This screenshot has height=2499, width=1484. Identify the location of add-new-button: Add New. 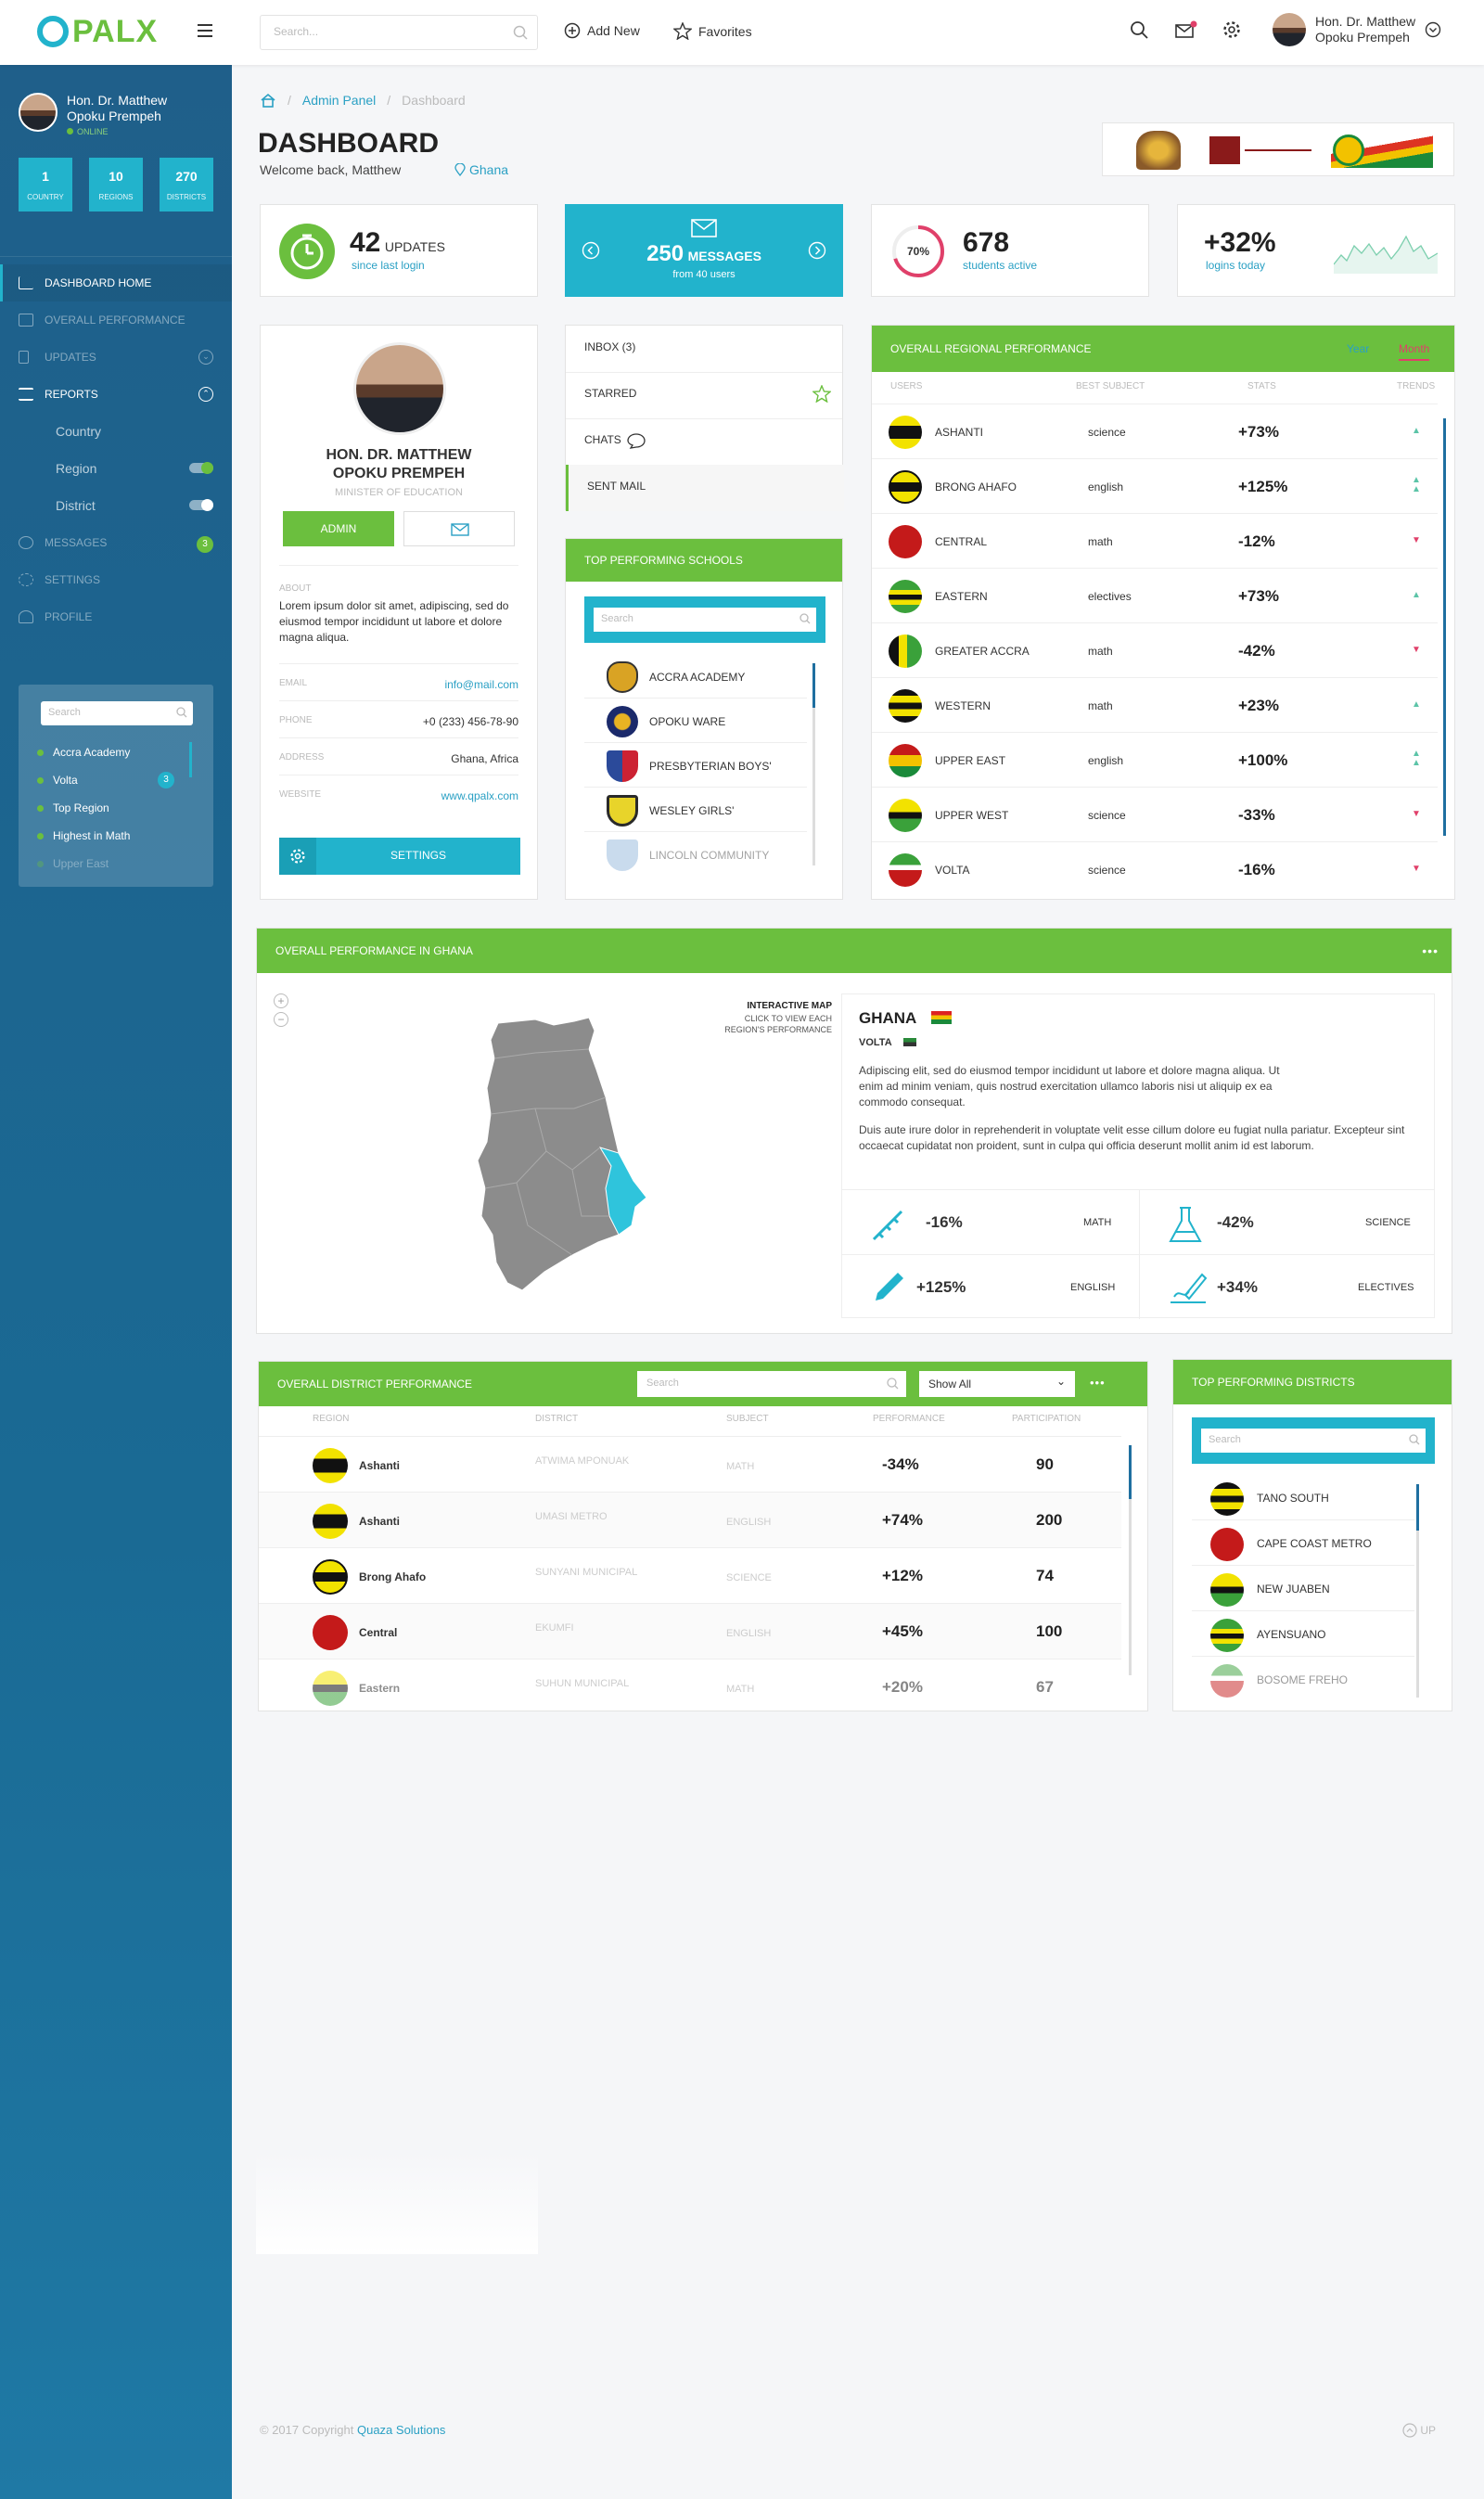
(602, 30).